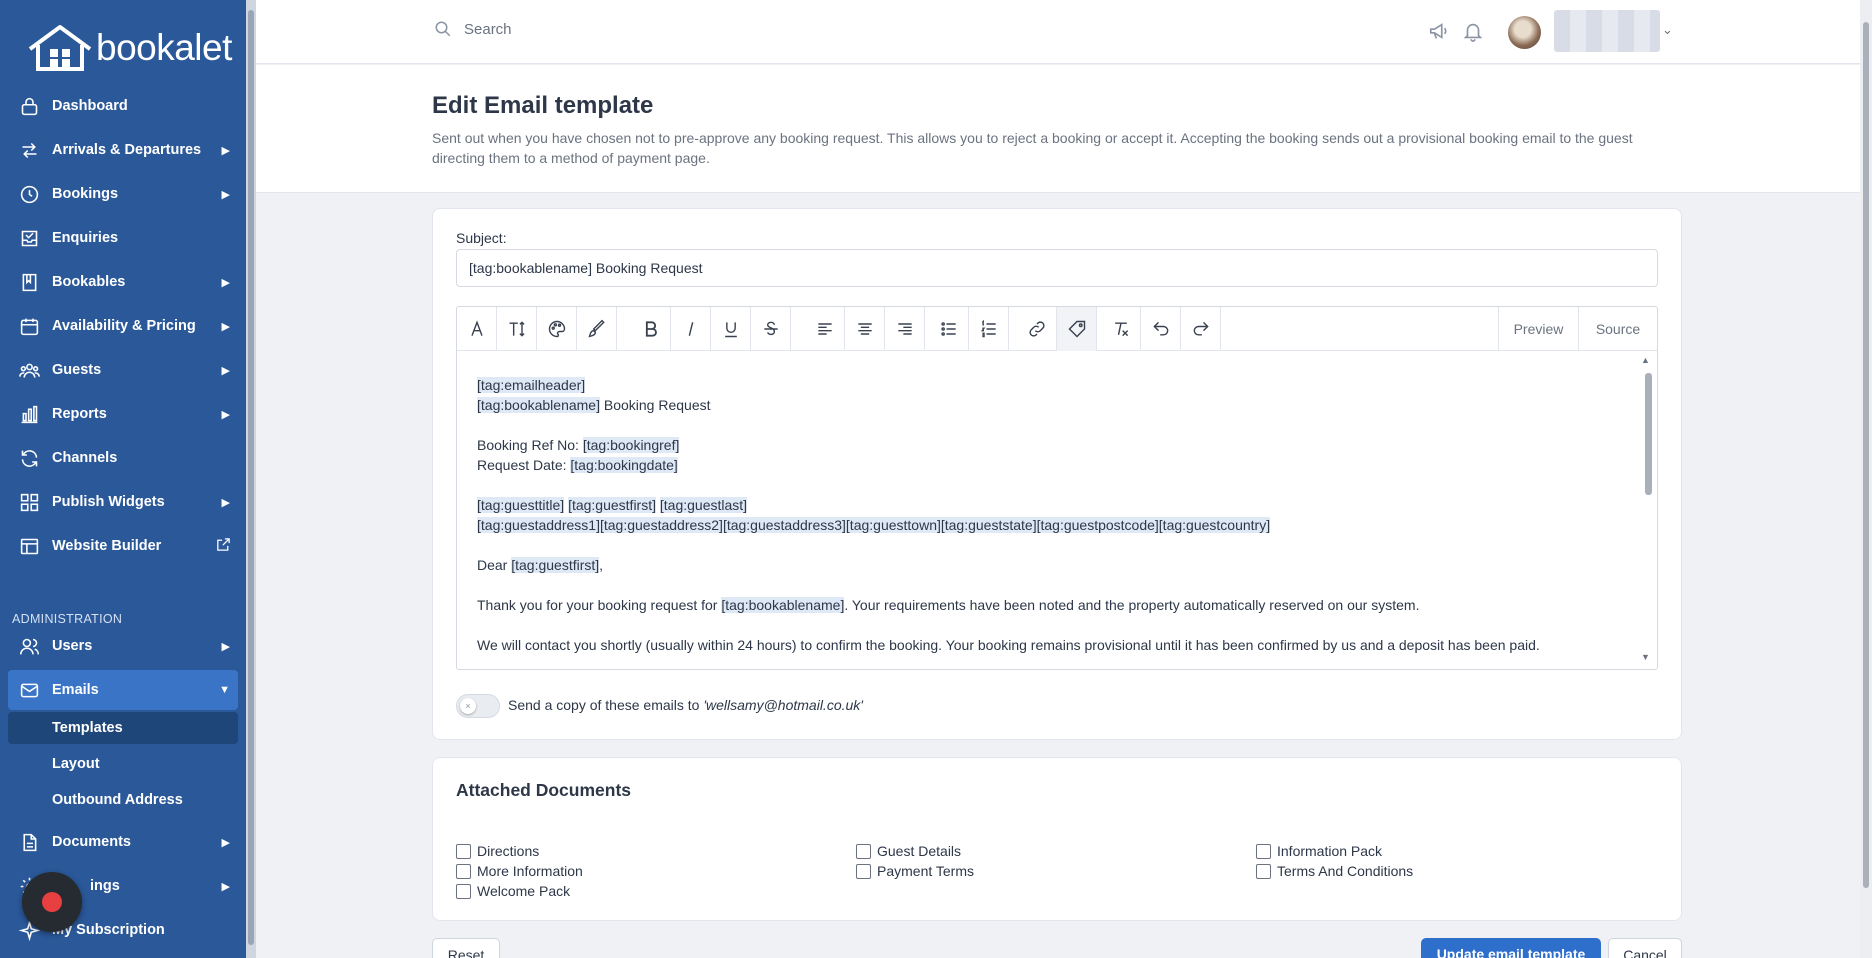  What do you see at coordinates (949, 329) in the screenshot?
I see `bullet-list-button` at bounding box center [949, 329].